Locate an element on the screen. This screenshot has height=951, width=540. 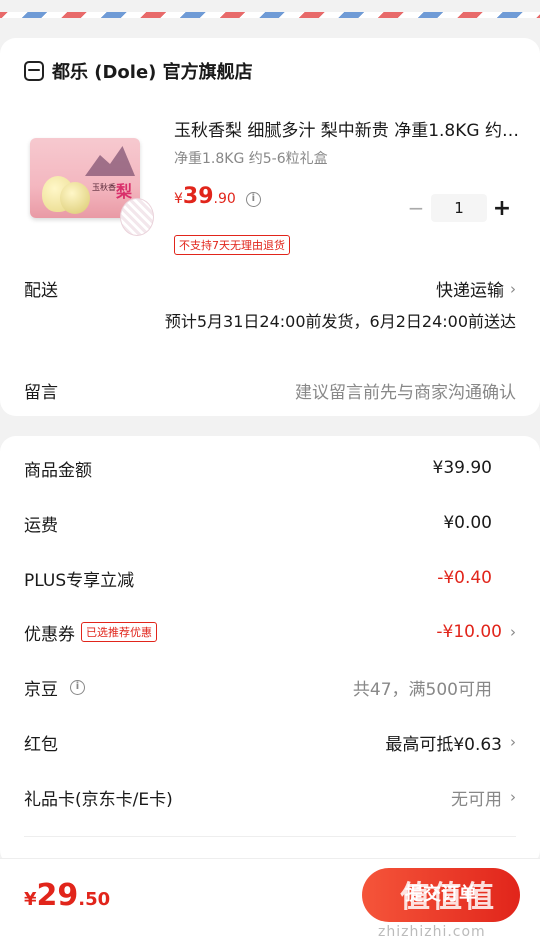
fee-row-giftcard: 礼品卡(京东卡/E卡) 无可用 › is located at coordinates (270, 797).